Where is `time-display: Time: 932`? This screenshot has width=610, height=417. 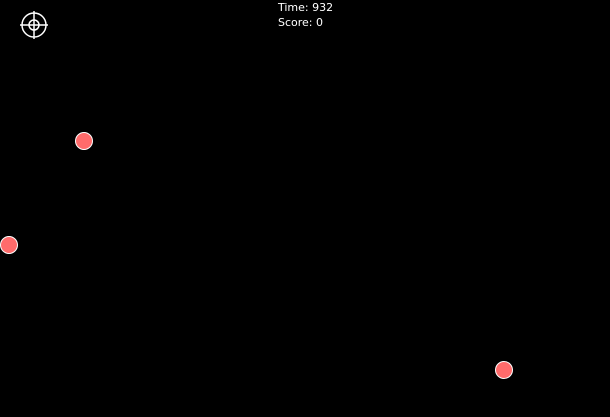
time-display: Time: 932 is located at coordinates (306, 7).